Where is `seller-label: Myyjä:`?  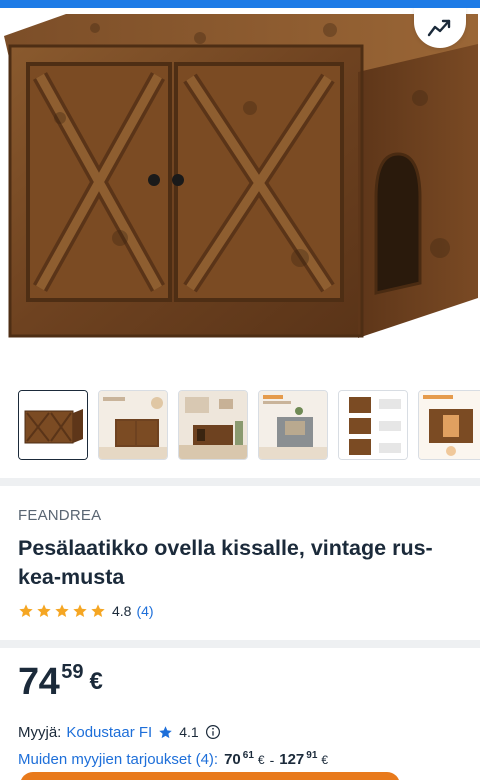
seller-label: Myyjä: is located at coordinates (40, 732).